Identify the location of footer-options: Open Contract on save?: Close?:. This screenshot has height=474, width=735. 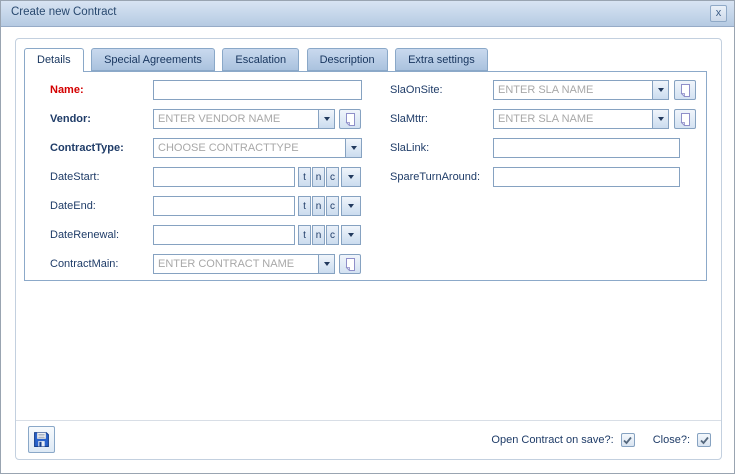
(601, 440).